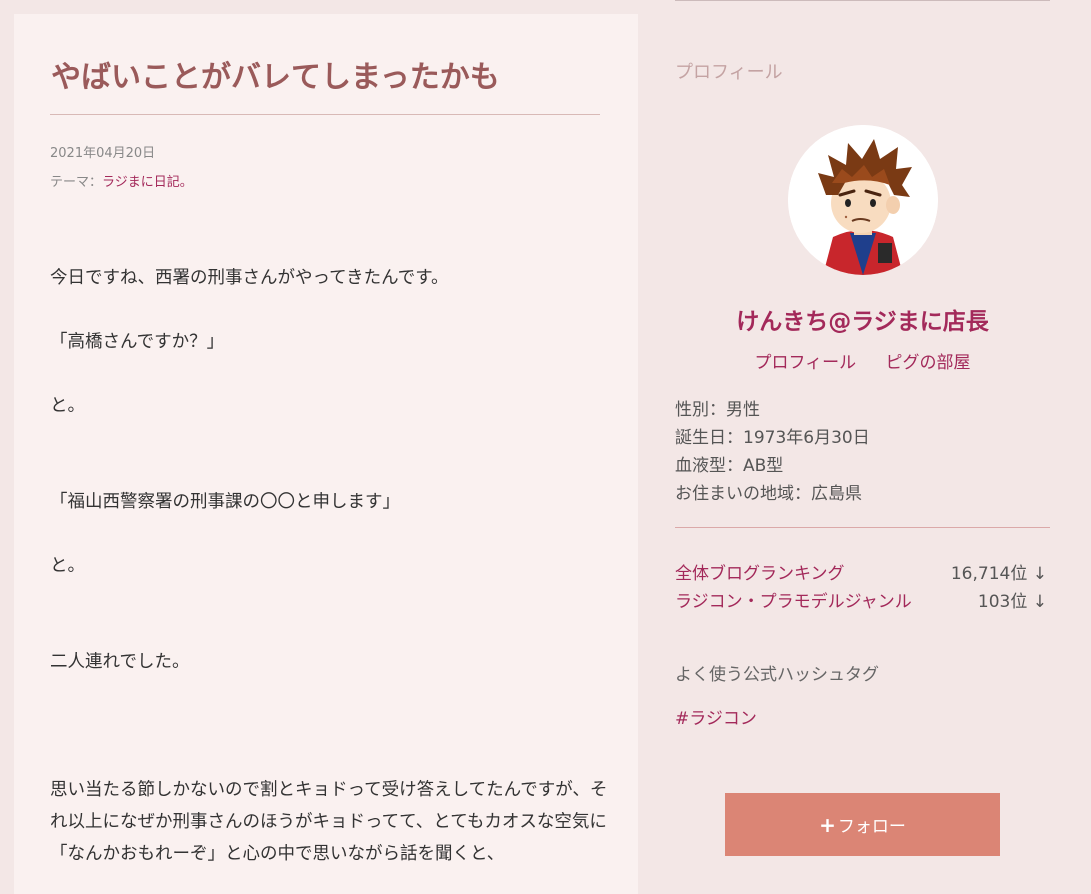 The height and width of the screenshot is (894, 1091). What do you see at coordinates (862, 527) in the screenshot?
I see `info-divider` at bounding box center [862, 527].